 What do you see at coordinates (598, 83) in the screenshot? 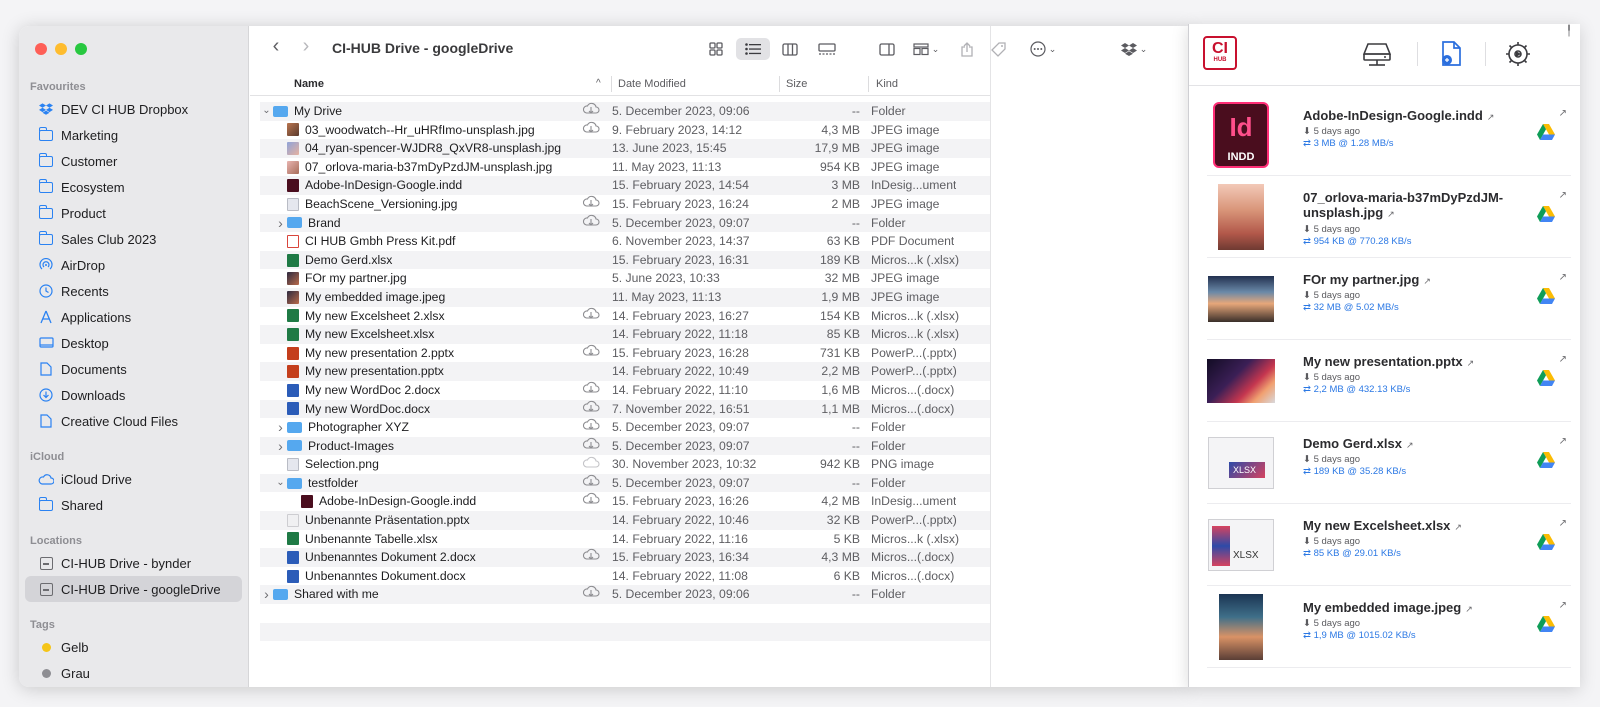
I see `sort-ascending-icon: ^` at bounding box center [598, 83].